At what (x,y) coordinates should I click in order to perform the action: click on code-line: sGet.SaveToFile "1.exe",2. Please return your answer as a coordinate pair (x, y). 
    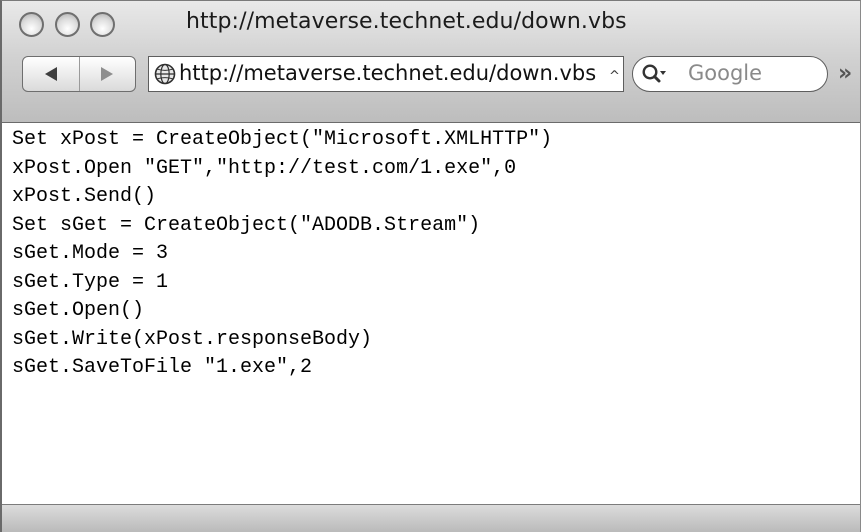
    Looking at the image, I should click on (162, 367).